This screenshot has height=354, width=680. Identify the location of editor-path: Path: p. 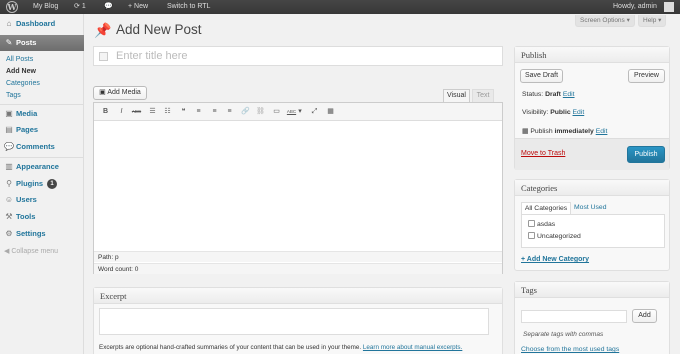
(298, 256).